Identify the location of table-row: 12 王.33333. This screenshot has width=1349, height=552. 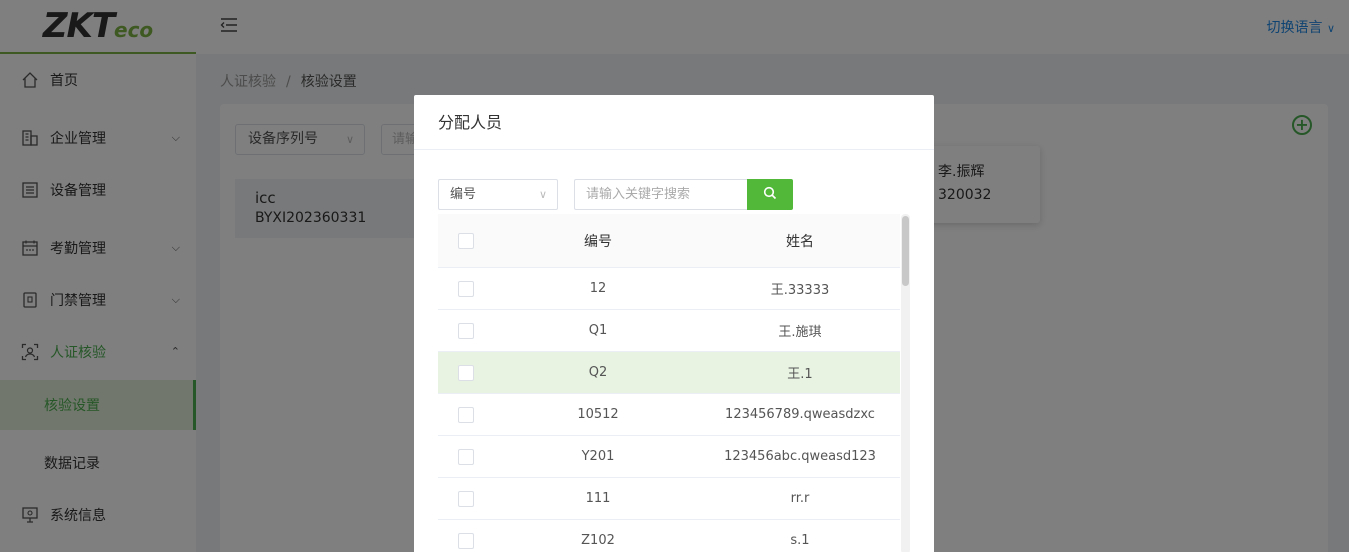
(669, 289).